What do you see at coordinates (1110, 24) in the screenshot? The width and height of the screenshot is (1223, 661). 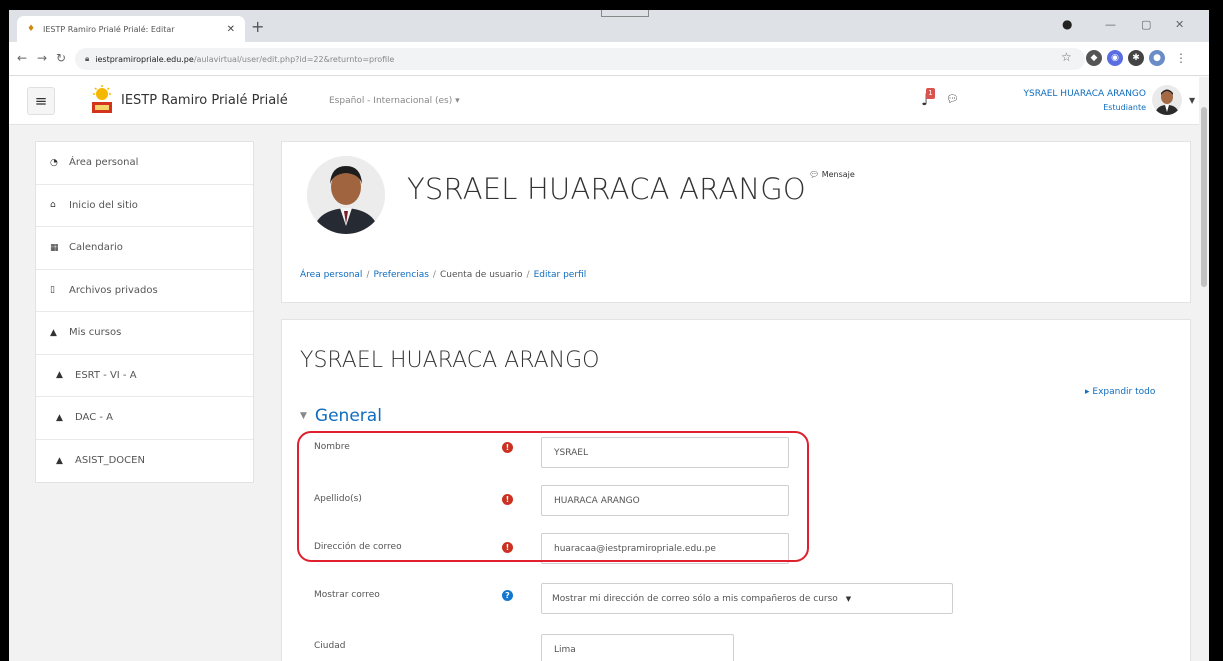 I see `minimize-icon: —` at bounding box center [1110, 24].